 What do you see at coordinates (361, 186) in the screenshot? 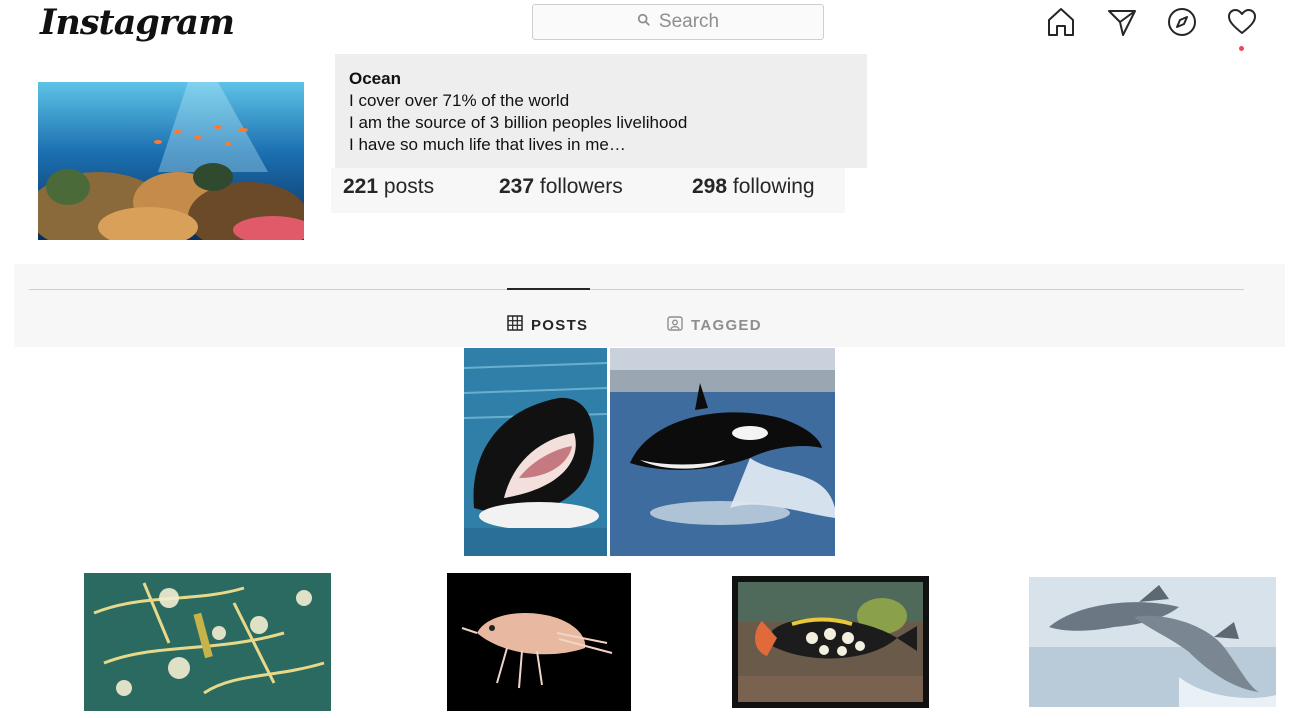
I see `posts-count: 221` at bounding box center [361, 186].